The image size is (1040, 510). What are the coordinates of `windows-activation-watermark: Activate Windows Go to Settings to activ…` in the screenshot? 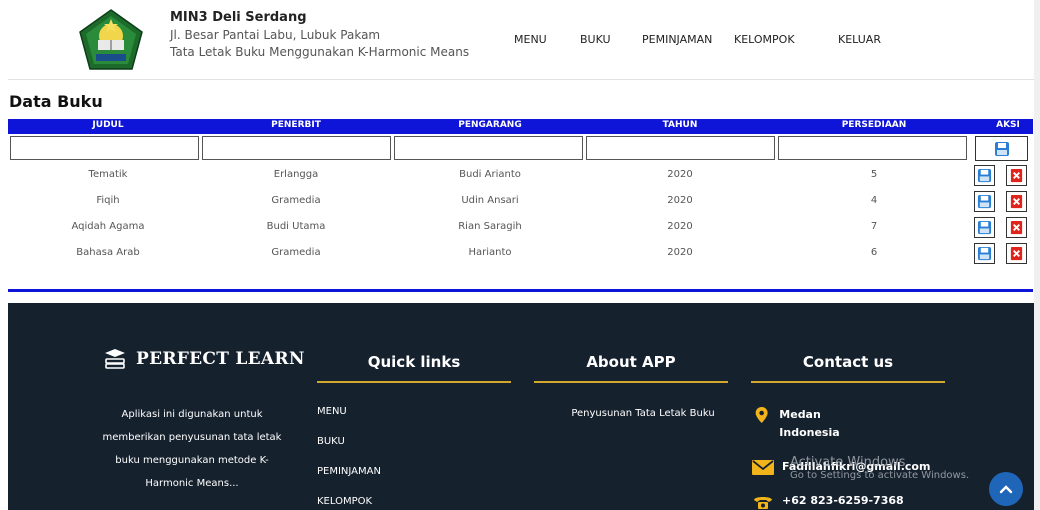 It's located at (890, 468).